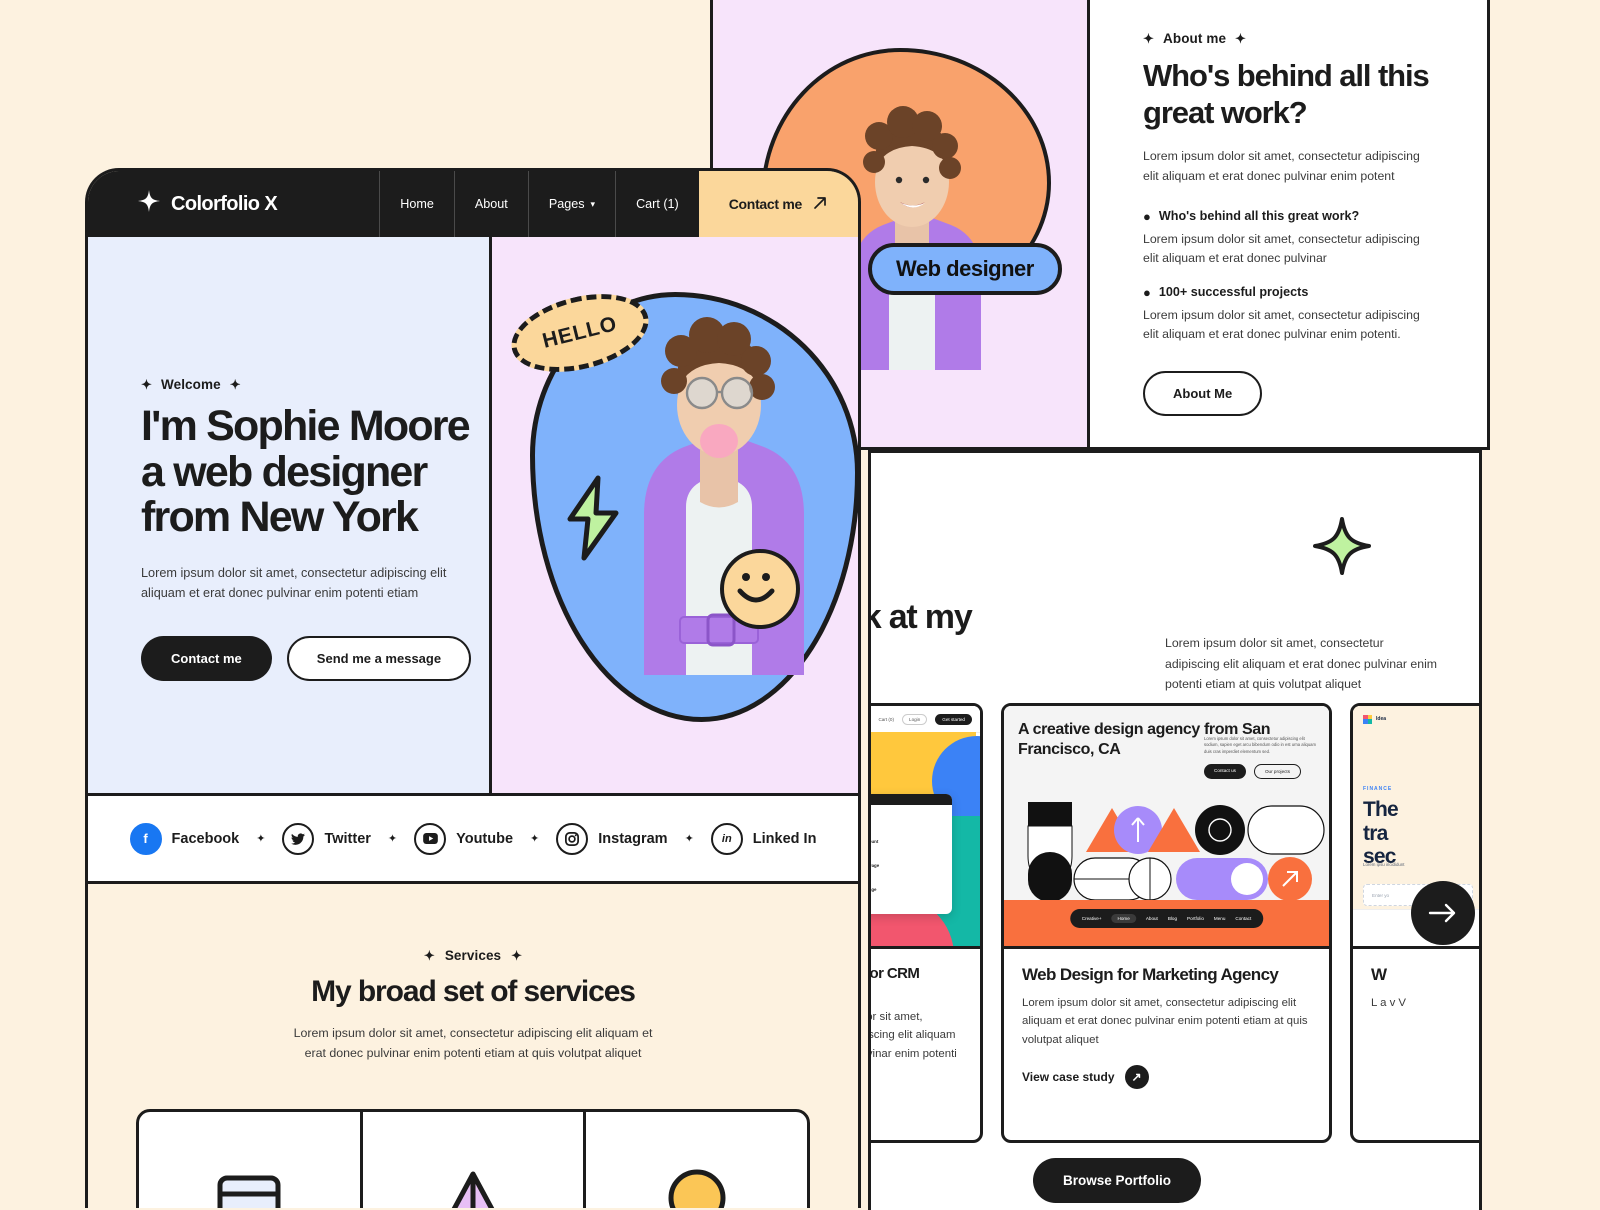 Image resolution: width=1600 pixels, height=1210 pixels. Describe the element at coordinates (1342, 548) in the screenshot. I see `sparkle-decoration-icon` at that location.